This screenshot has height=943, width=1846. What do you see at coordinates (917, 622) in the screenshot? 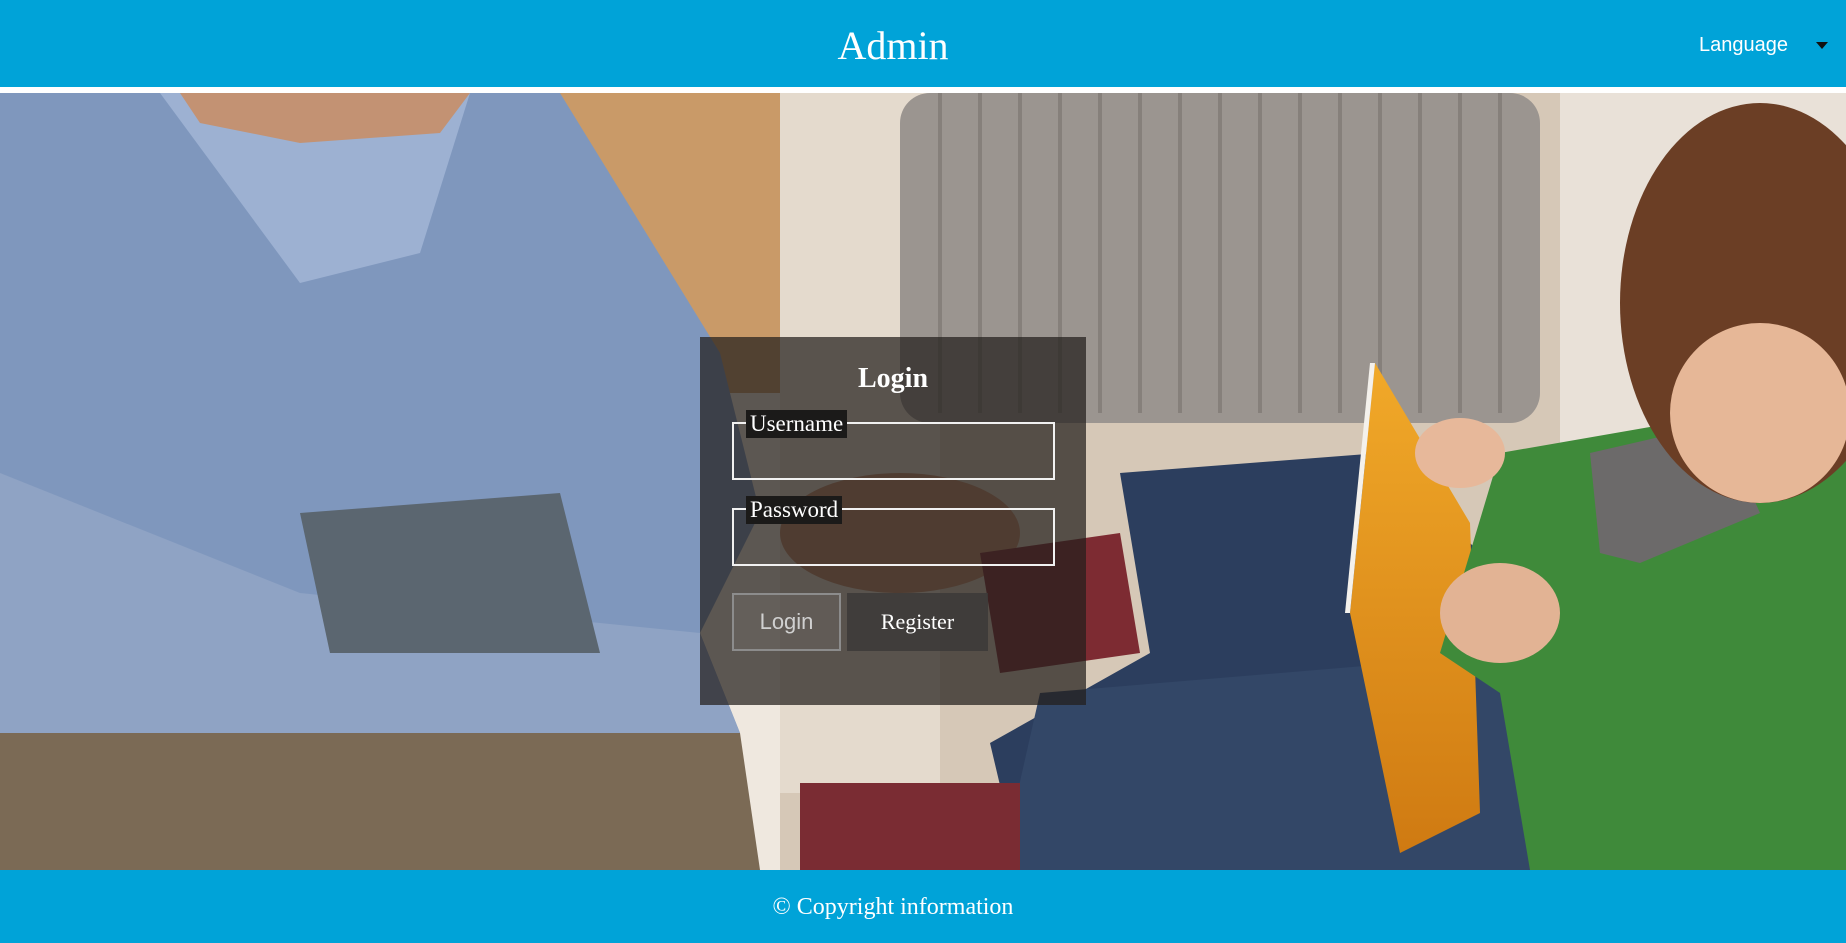
I see `register-button: Register` at bounding box center [917, 622].